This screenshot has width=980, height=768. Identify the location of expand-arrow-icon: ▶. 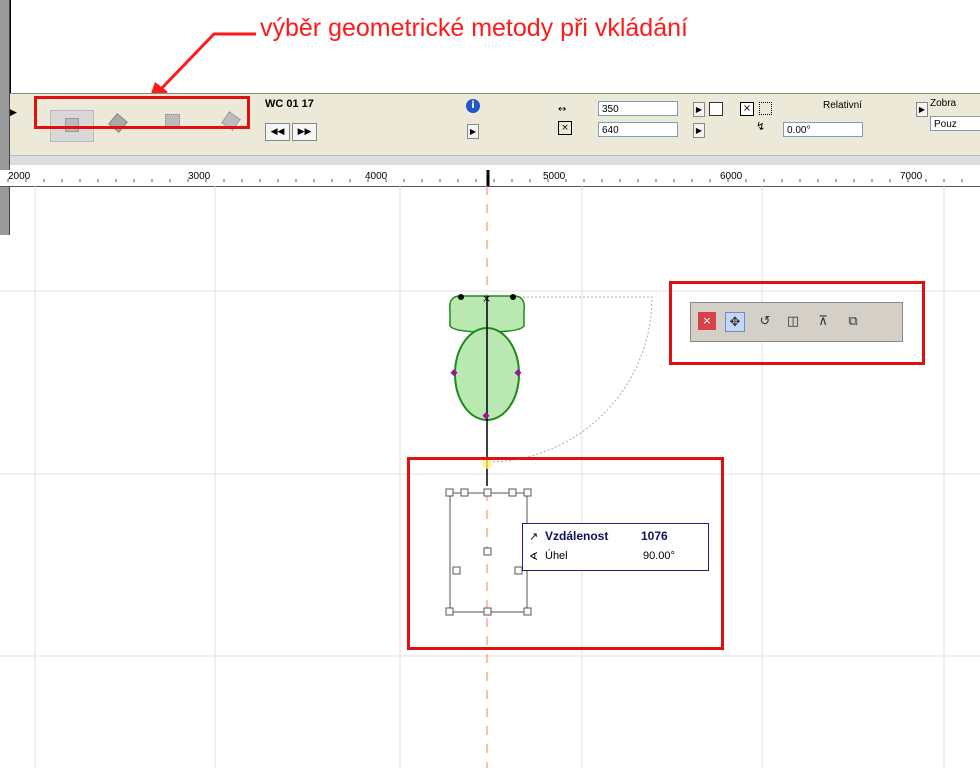
(13, 113).